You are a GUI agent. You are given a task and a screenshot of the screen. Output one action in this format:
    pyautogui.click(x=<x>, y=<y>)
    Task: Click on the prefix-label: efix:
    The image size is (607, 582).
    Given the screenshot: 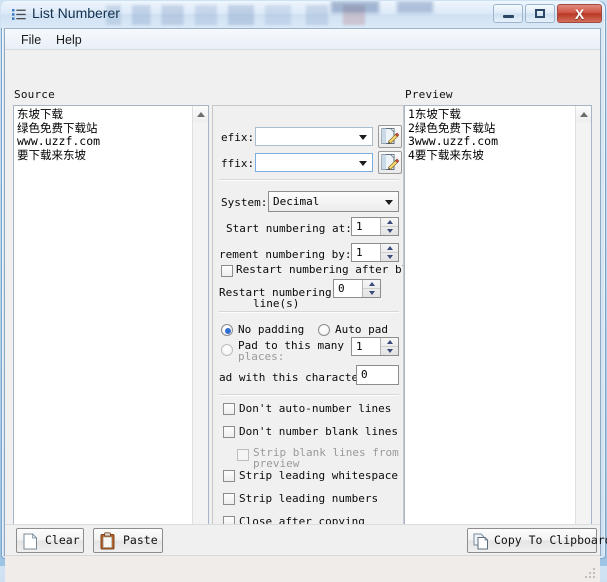 What is the action you would take?
    pyautogui.click(x=238, y=137)
    